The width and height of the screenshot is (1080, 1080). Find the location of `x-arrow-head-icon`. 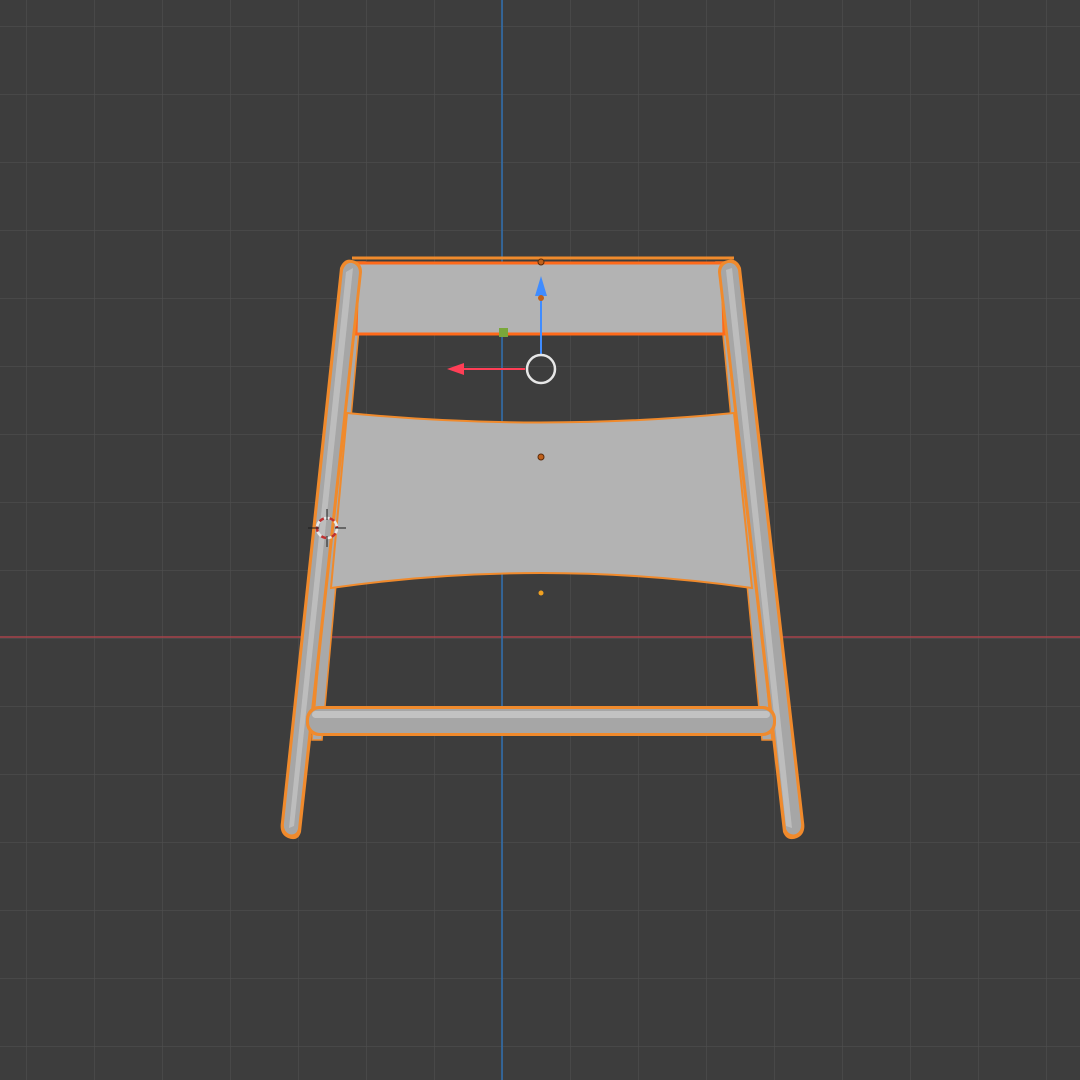

x-arrow-head-icon is located at coordinates (455, 369).